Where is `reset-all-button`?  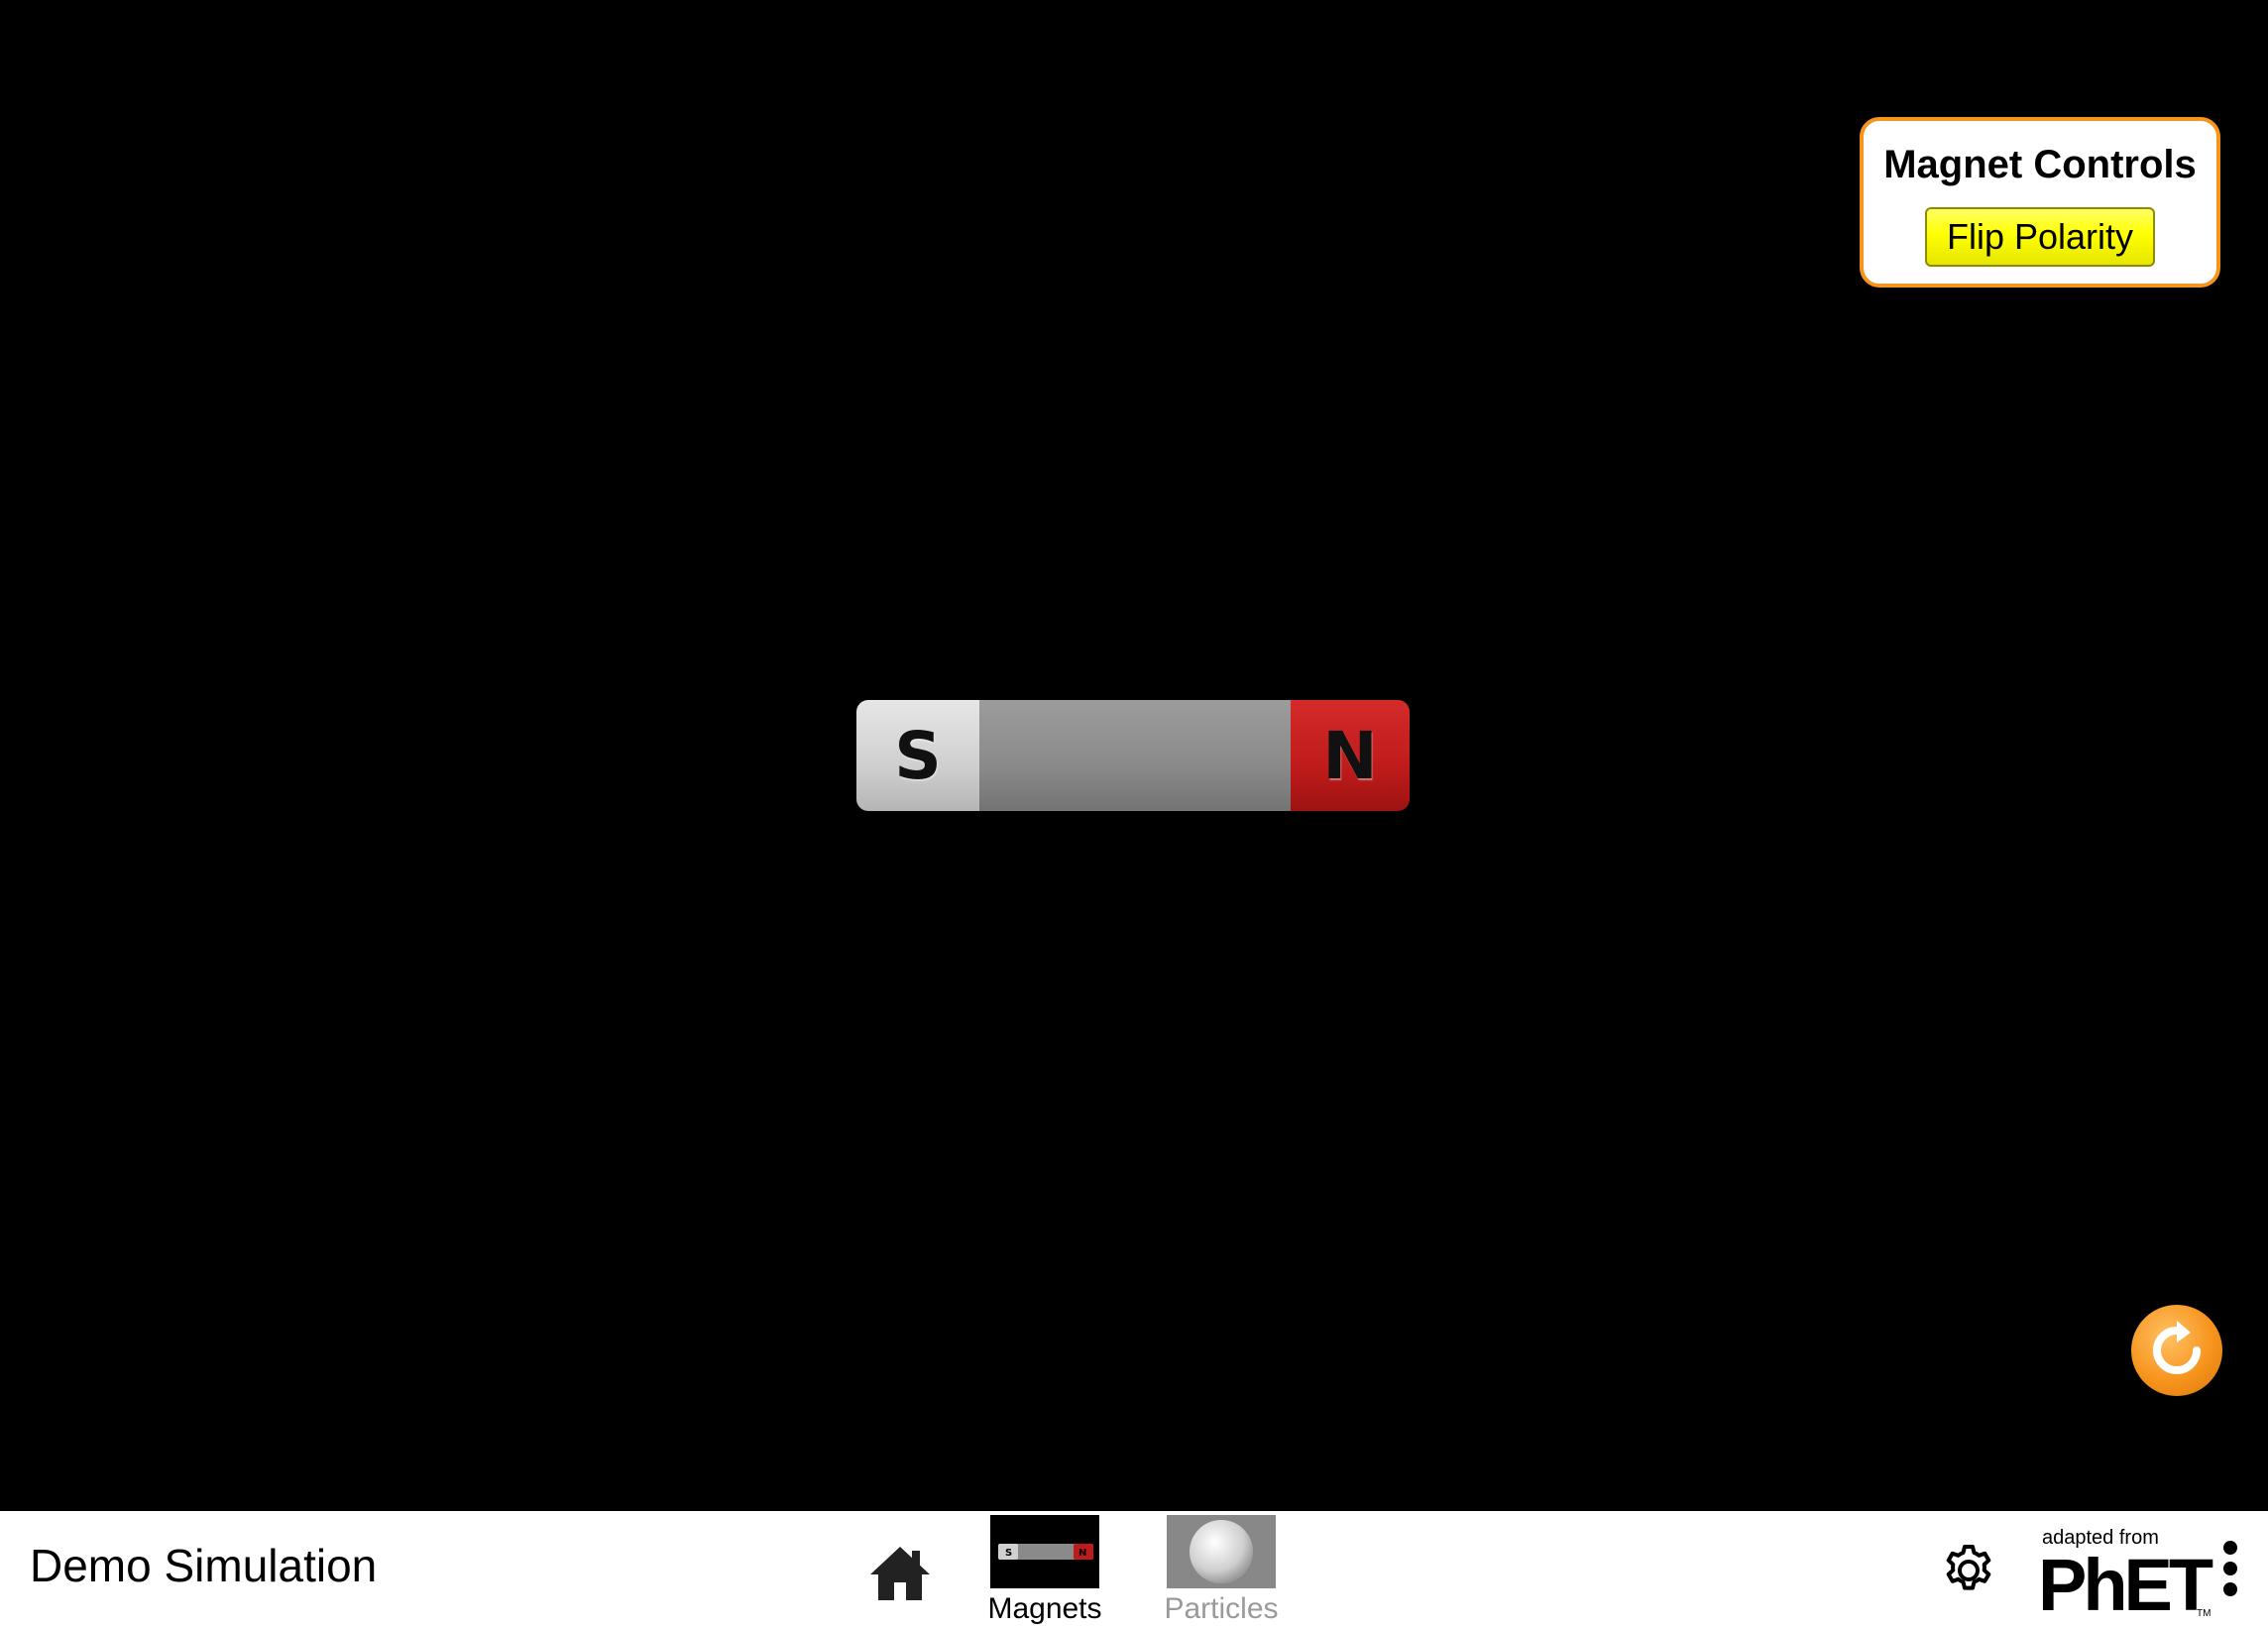
reset-all-button is located at coordinates (2176, 1350).